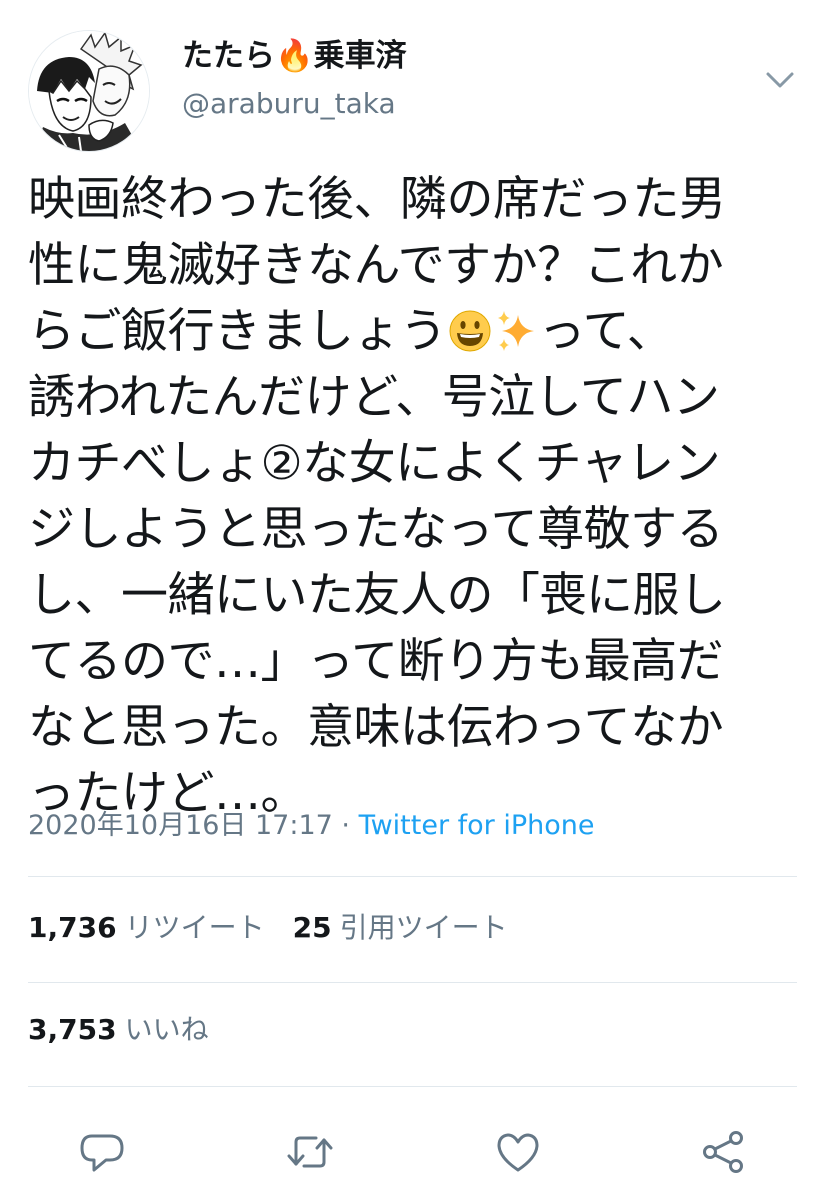  I want to click on heart-icon, so click(518, 1152).